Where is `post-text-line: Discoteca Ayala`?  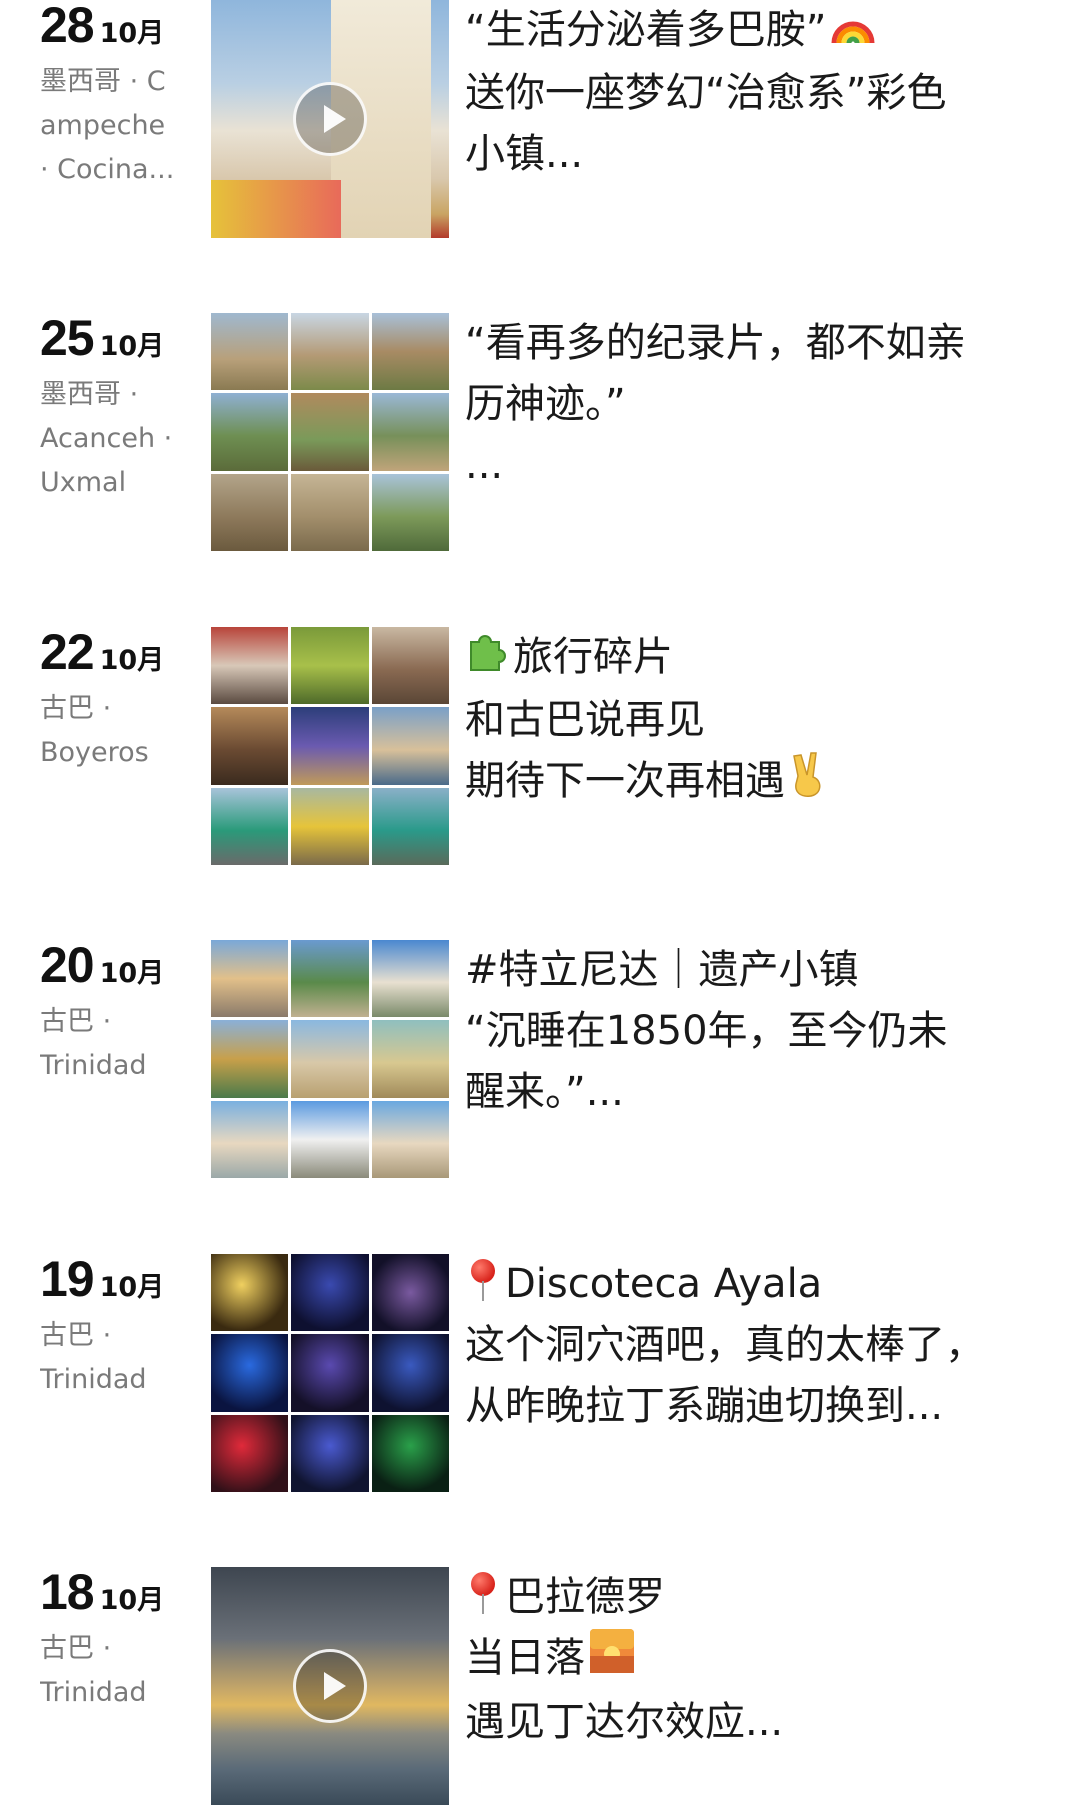
post-text-line: Discoteca Ayala is located at coordinates (664, 1284).